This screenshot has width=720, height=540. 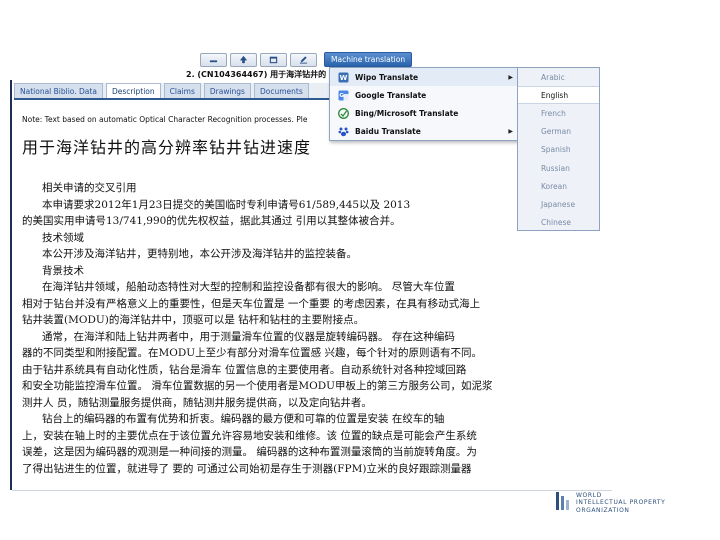 I want to click on minimize-icon, so click(x=213, y=61).